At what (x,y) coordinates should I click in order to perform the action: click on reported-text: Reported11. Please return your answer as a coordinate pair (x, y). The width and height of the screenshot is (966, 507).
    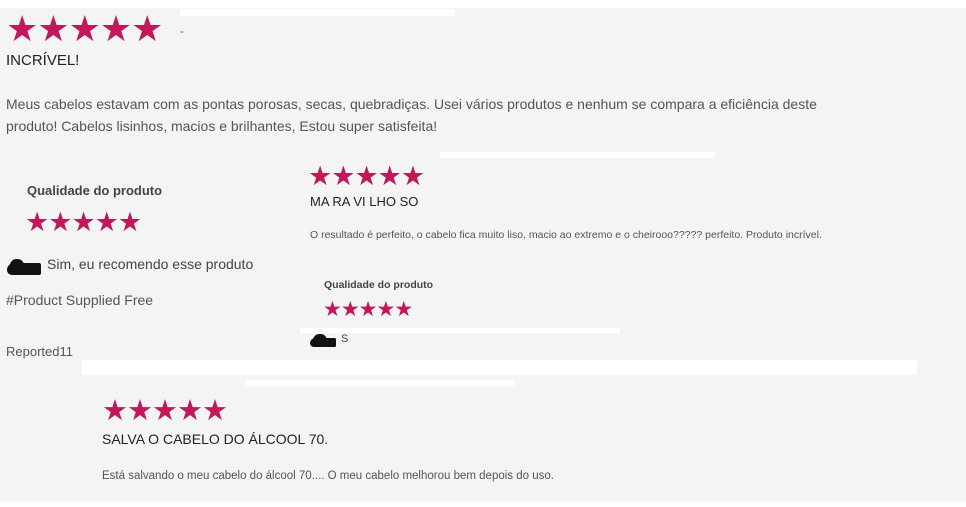
    Looking at the image, I should click on (39, 351).